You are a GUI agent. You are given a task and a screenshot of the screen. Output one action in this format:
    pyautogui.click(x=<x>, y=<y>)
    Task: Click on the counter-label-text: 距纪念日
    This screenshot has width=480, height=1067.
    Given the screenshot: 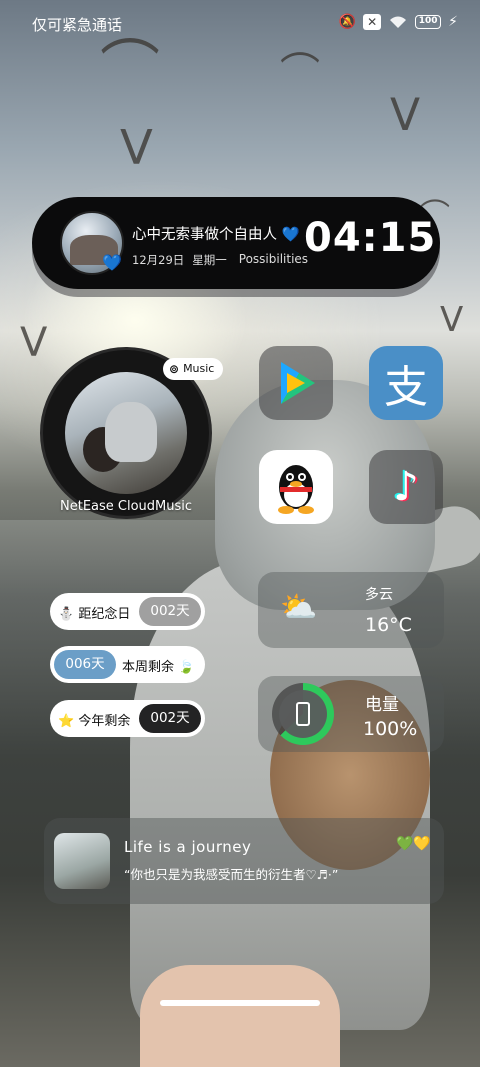 What is the action you would take?
    pyautogui.click(x=104, y=614)
    